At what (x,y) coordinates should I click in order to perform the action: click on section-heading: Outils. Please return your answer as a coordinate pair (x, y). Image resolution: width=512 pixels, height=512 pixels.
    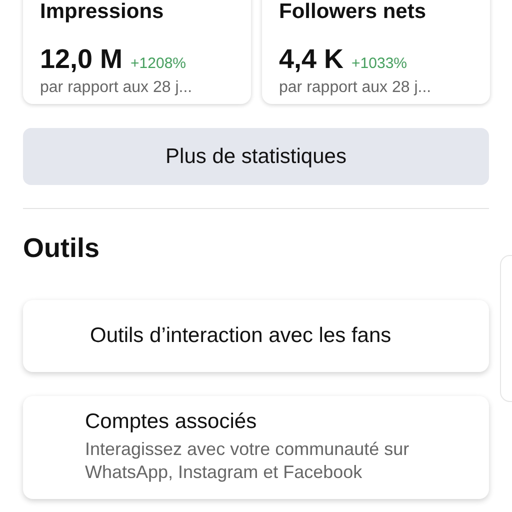
    Looking at the image, I should click on (62, 248).